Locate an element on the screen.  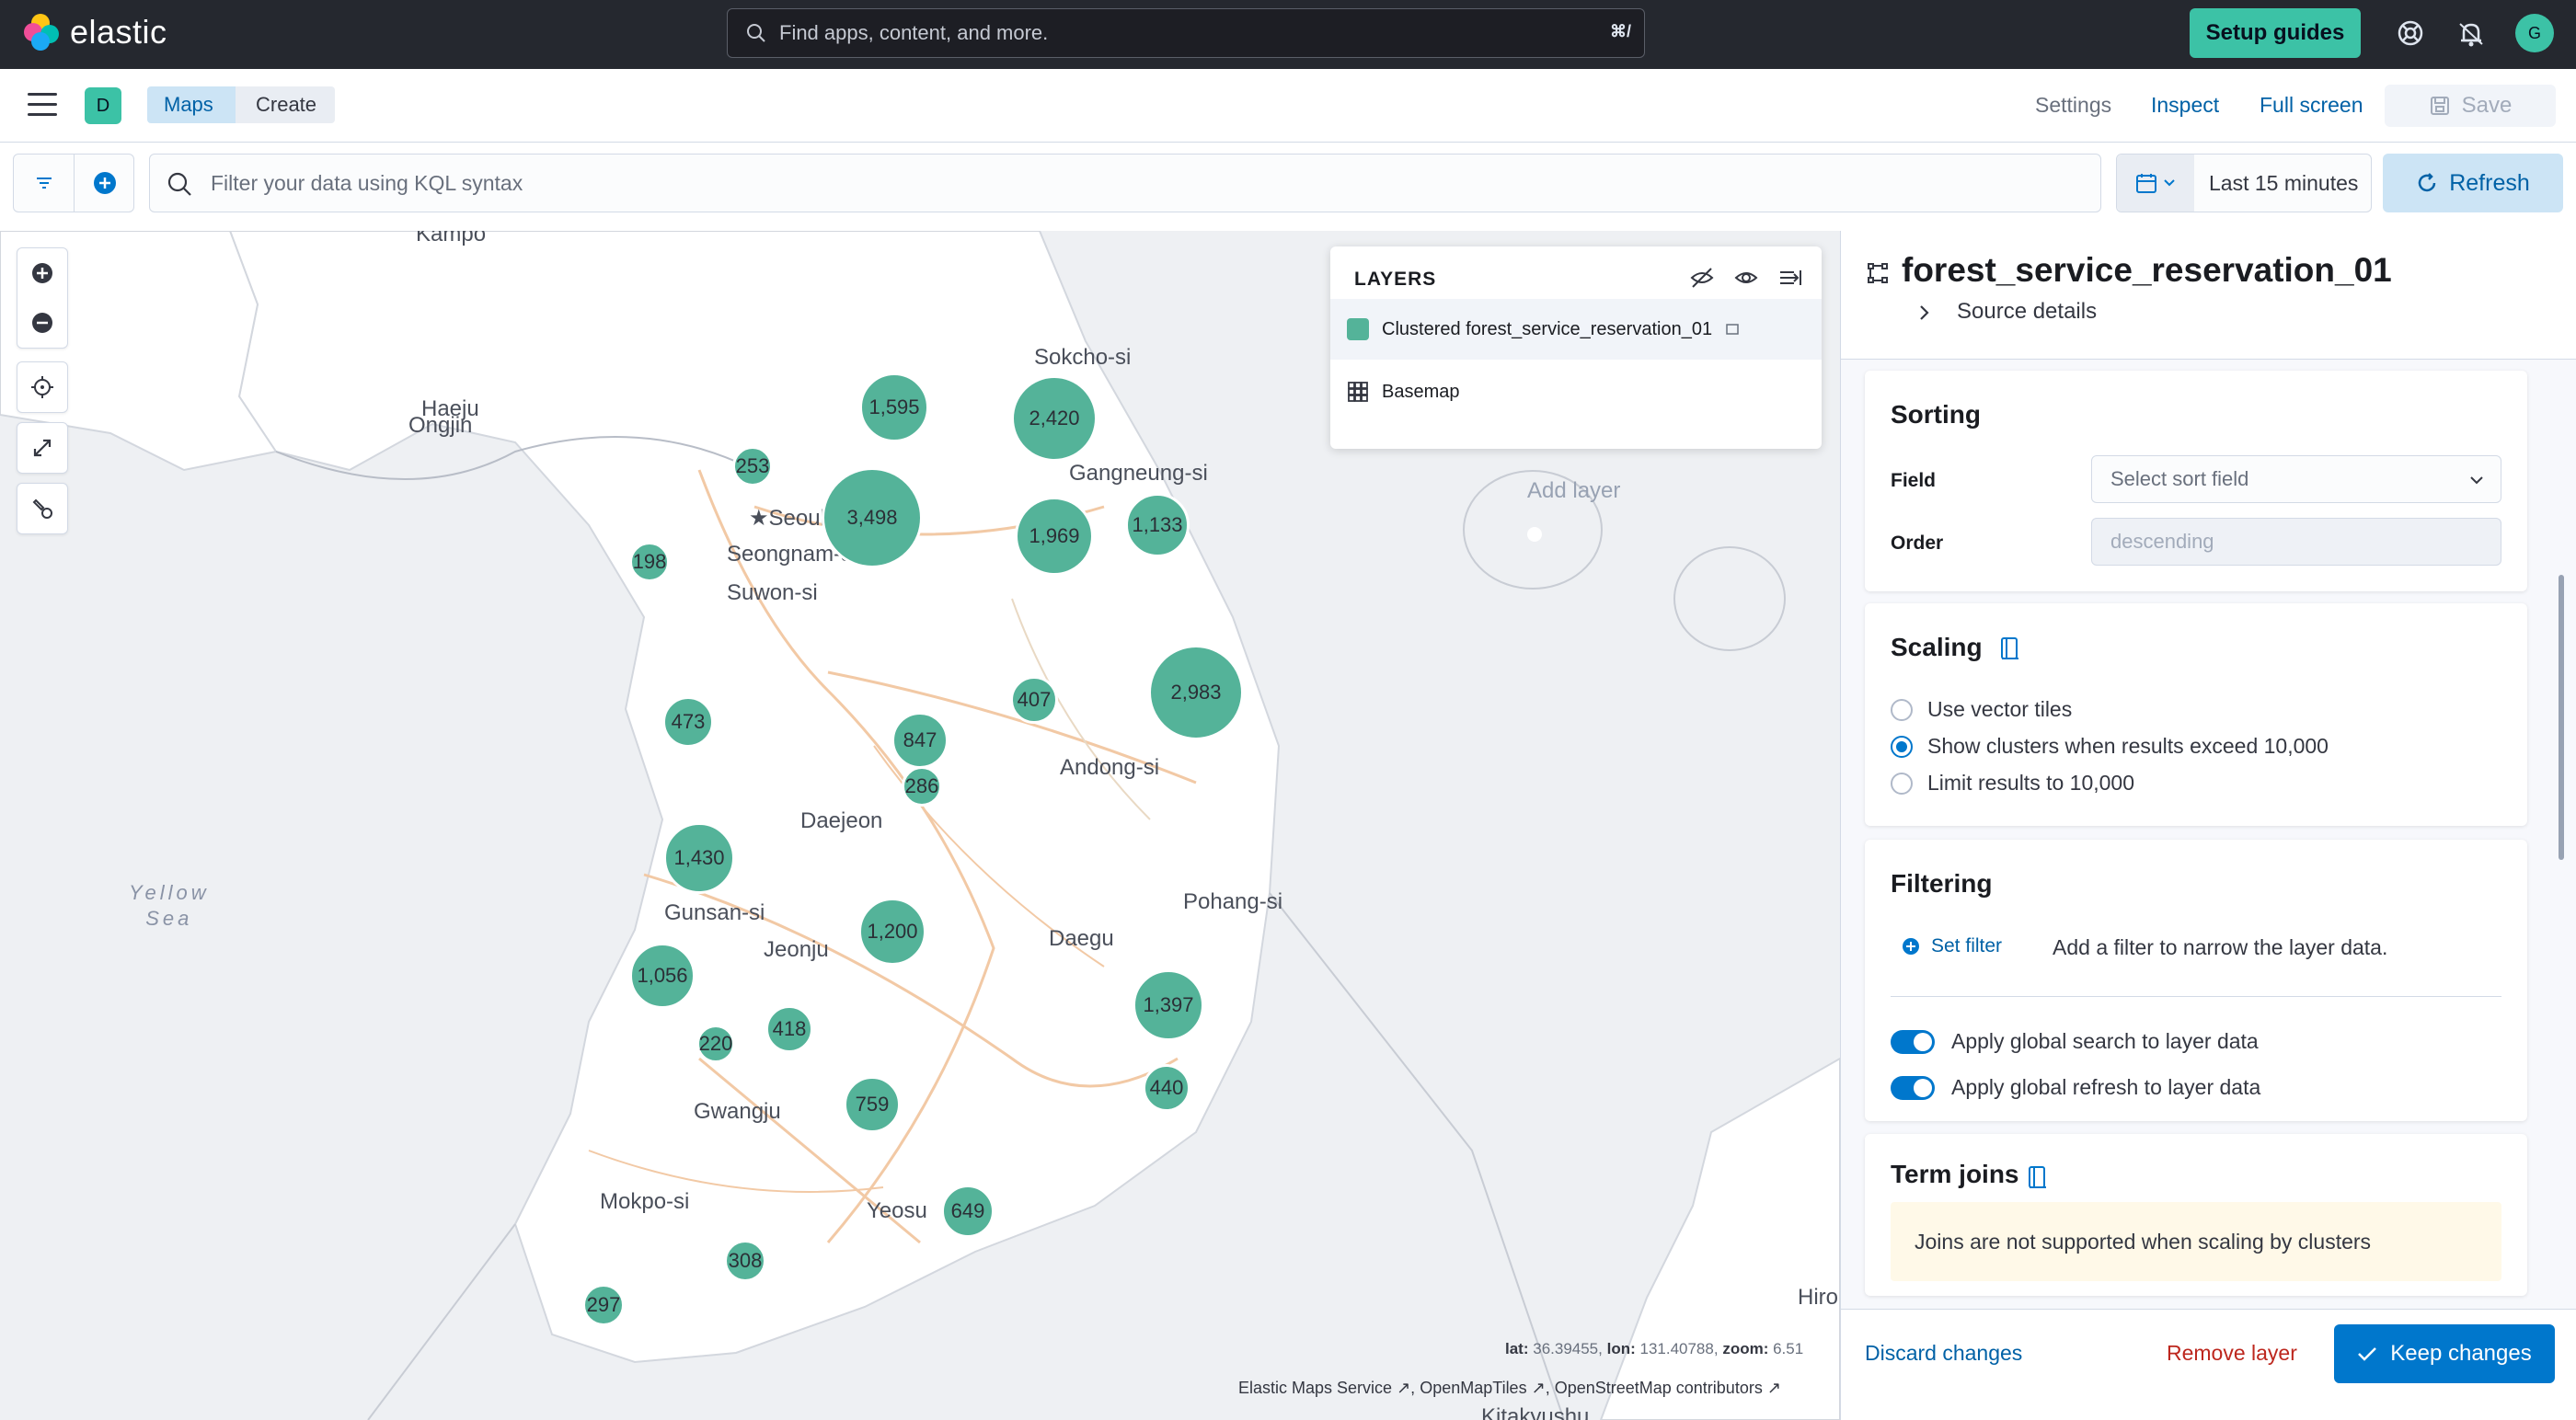
search-icon is located at coordinates (179, 184).